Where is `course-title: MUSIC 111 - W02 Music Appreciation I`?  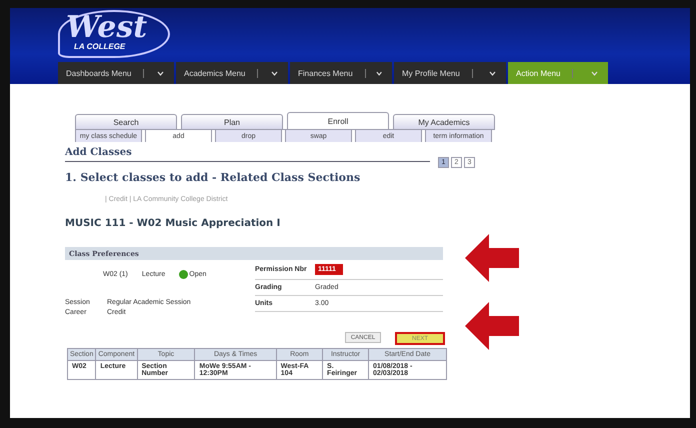
course-title: MUSIC 111 - W02 Music Appreciation I is located at coordinates (173, 223).